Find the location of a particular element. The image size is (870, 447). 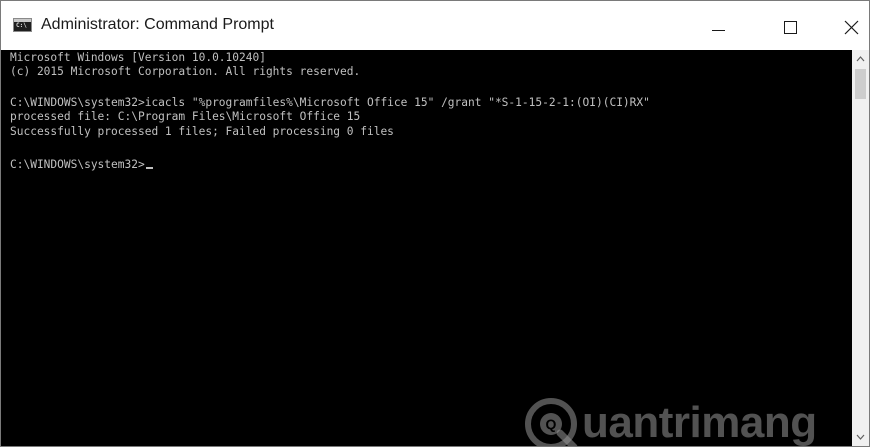

scroll-down-button is located at coordinates (860, 437).